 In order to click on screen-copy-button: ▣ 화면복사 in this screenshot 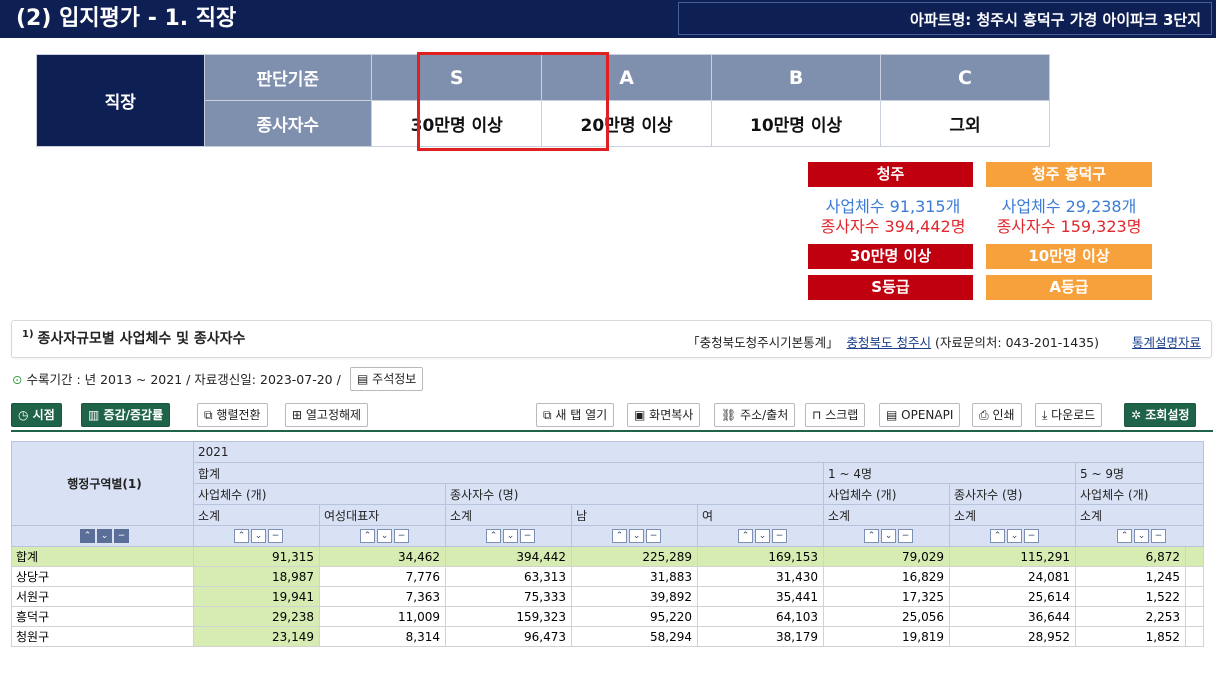, I will do `click(664, 415)`.